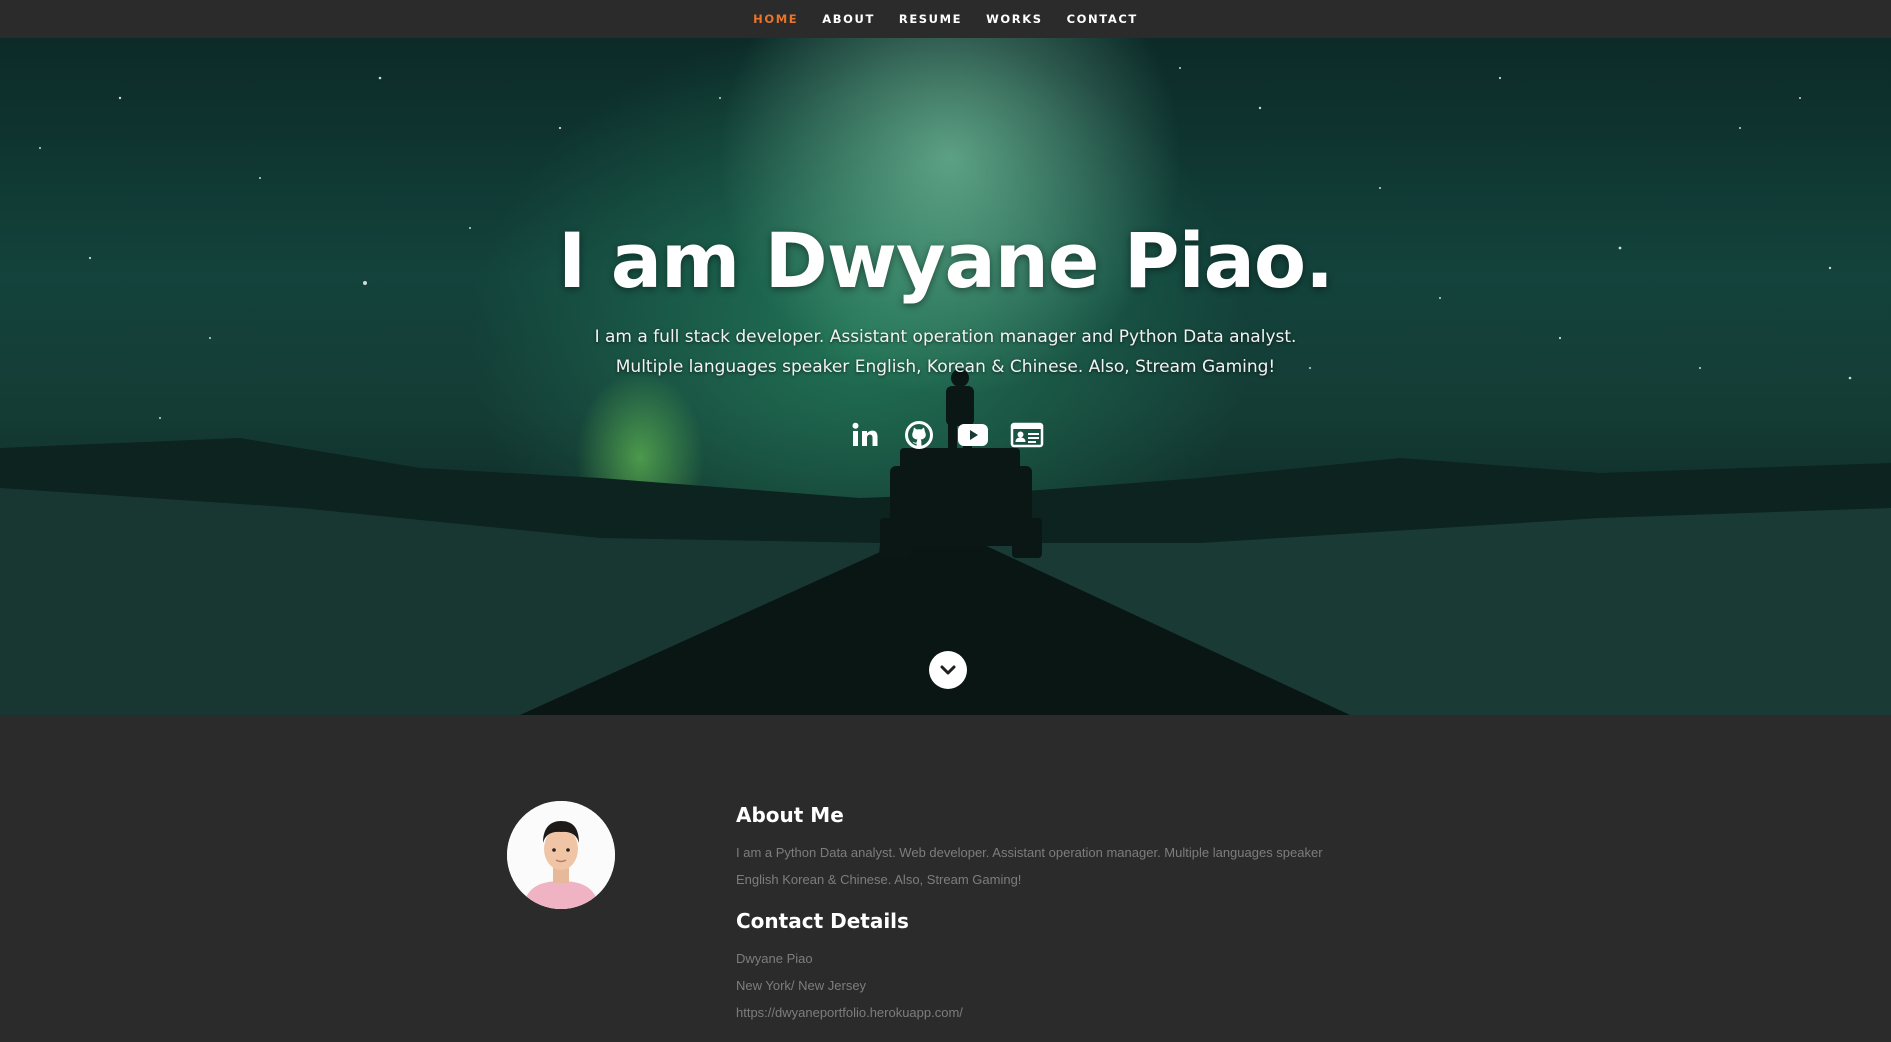 The height and width of the screenshot is (1042, 1891). What do you see at coordinates (801, 985) in the screenshot?
I see `contact-location: New York/ New Jersey` at bounding box center [801, 985].